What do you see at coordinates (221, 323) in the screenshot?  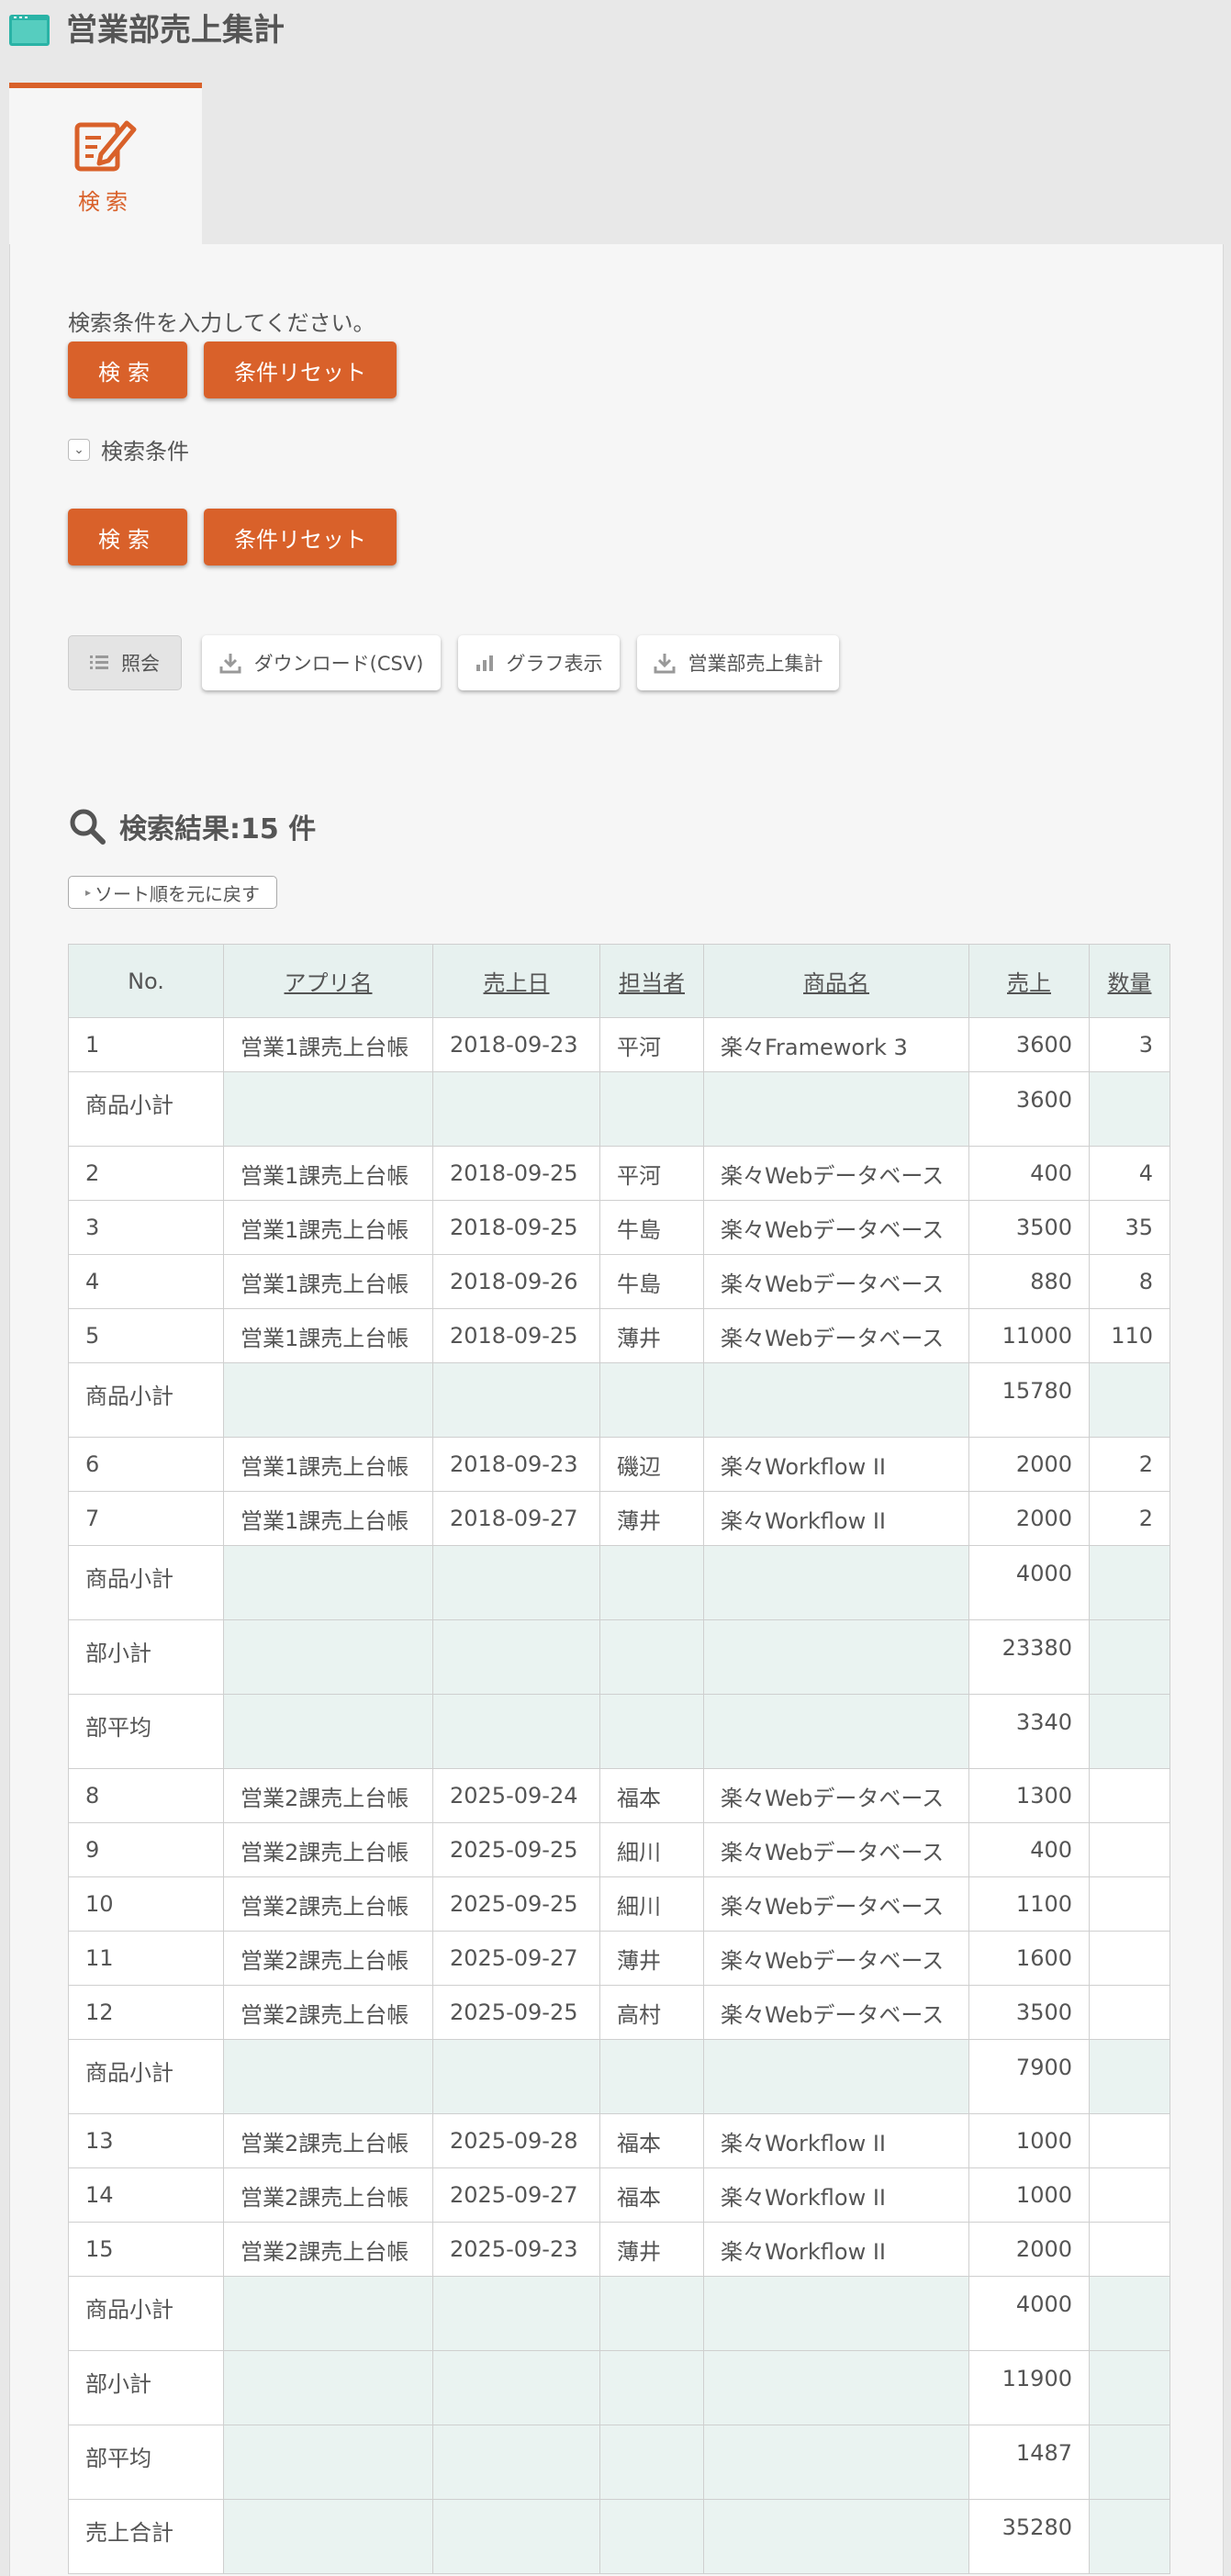 I see `search-hint: 検索条件を入力してください。` at bounding box center [221, 323].